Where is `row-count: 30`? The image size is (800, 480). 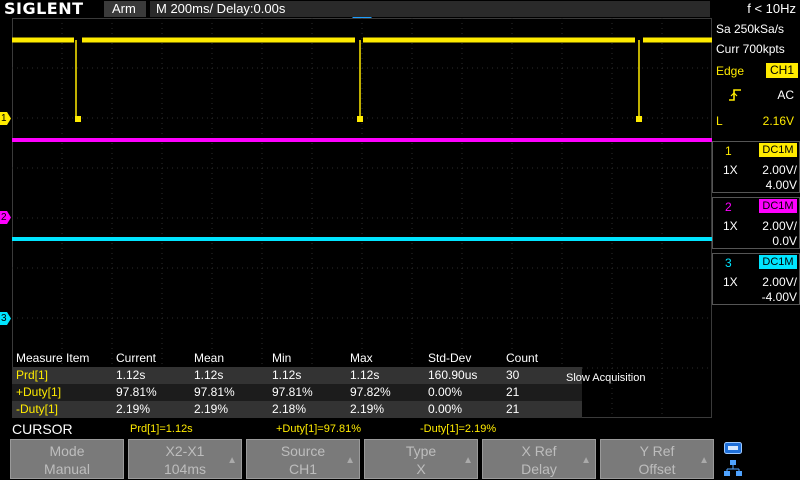 row-count: 30 is located at coordinates (513, 375).